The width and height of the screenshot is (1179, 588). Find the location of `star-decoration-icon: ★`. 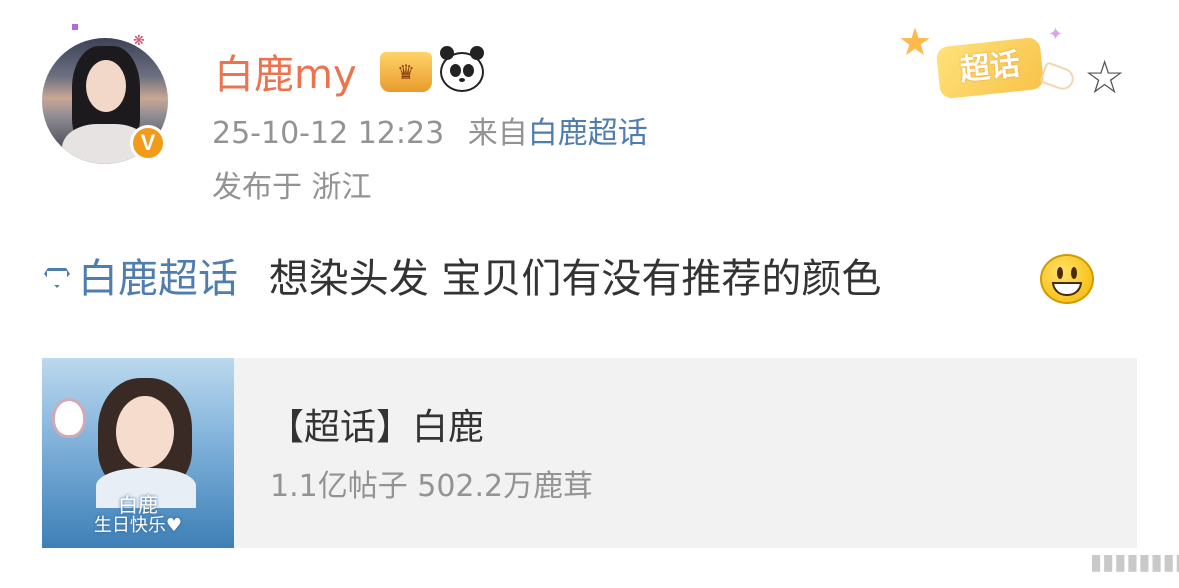

star-decoration-icon: ★ is located at coordinates (915, 42).